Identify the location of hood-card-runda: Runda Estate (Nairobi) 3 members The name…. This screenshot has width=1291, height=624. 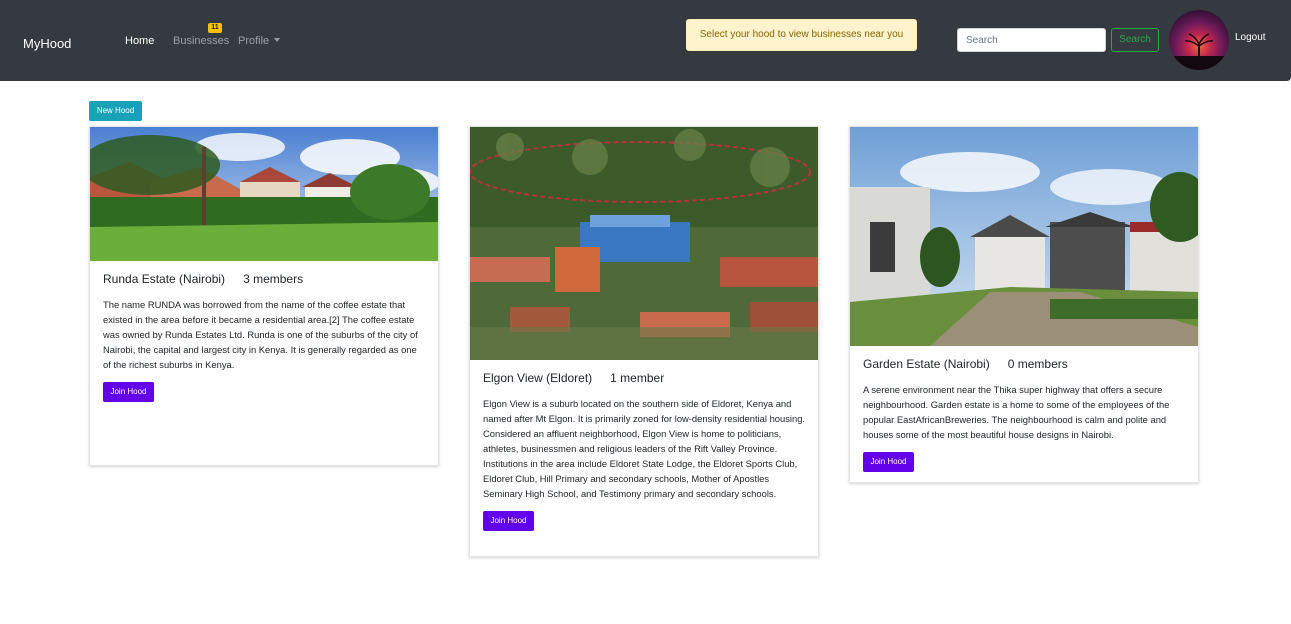
(264, 296).